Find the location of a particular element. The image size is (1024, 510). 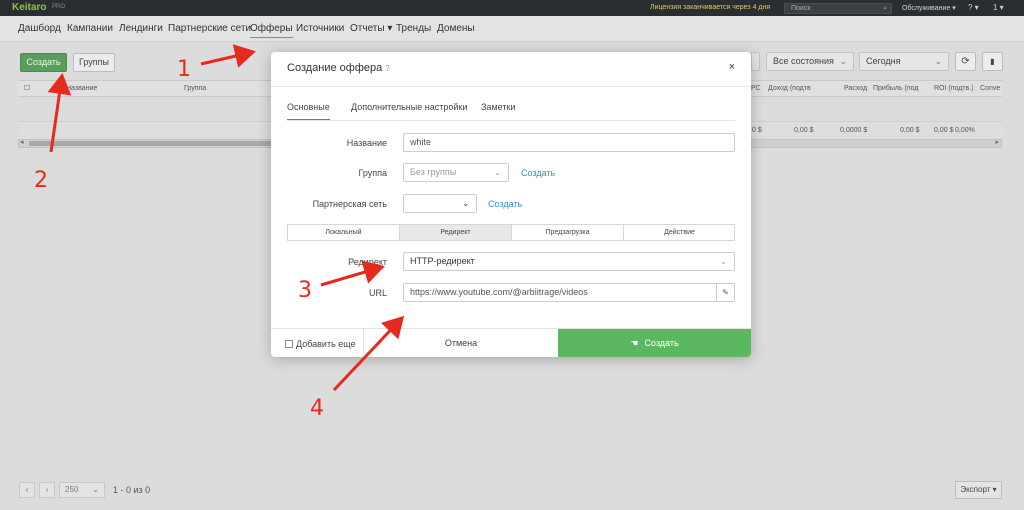

annotation-number-1: 1 is located at coordinates (184, 69).